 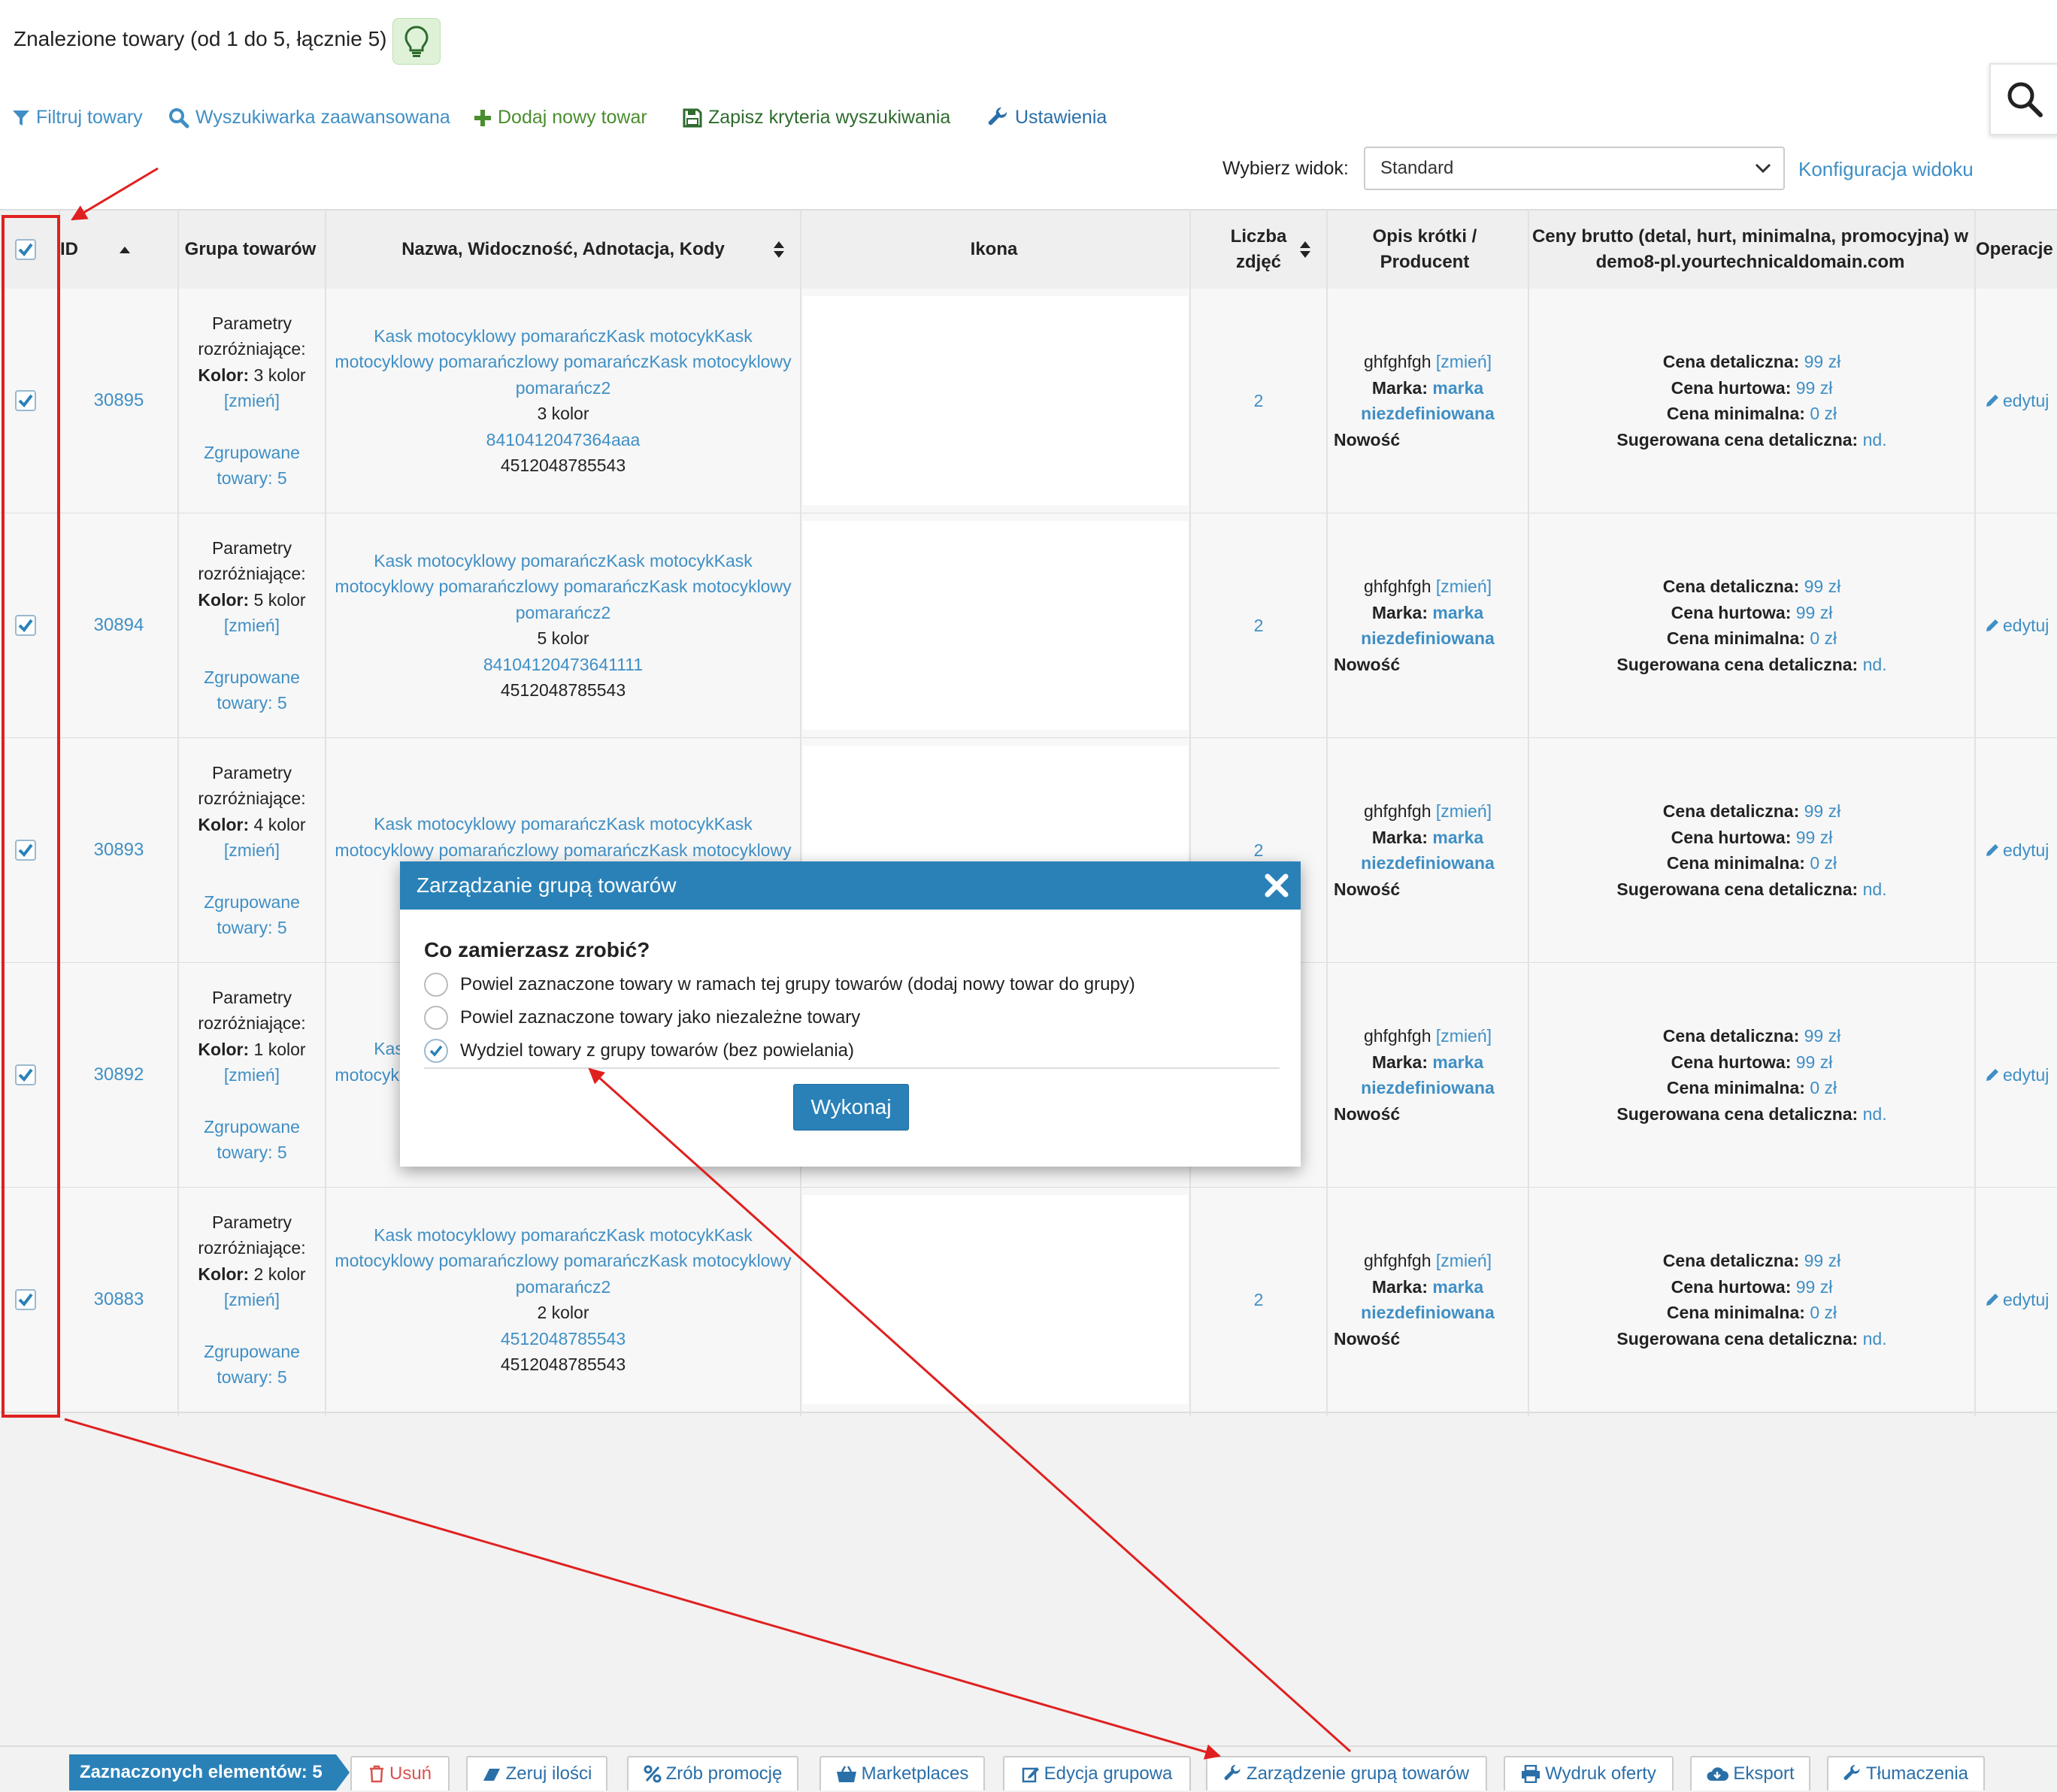 What do you see at coordinates (563, 440) in the screenshot?
I see `product-code-link: 8410412047364aaa` at bounding box center [563, 440].